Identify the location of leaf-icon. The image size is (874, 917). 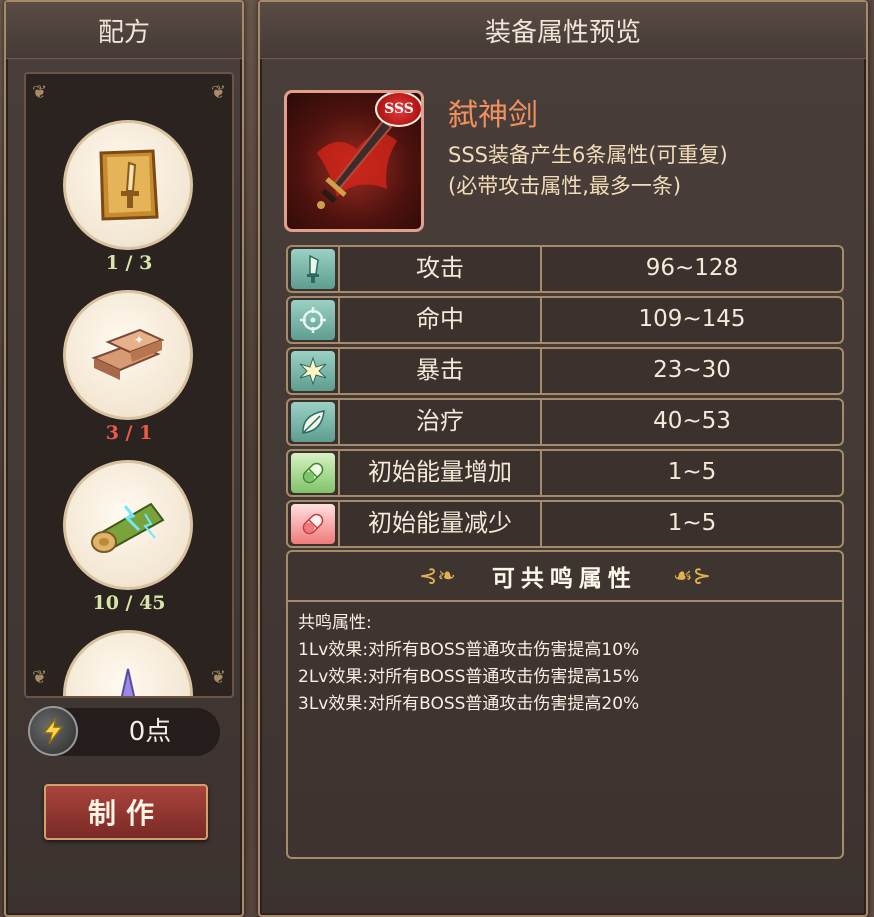
(313, 422).